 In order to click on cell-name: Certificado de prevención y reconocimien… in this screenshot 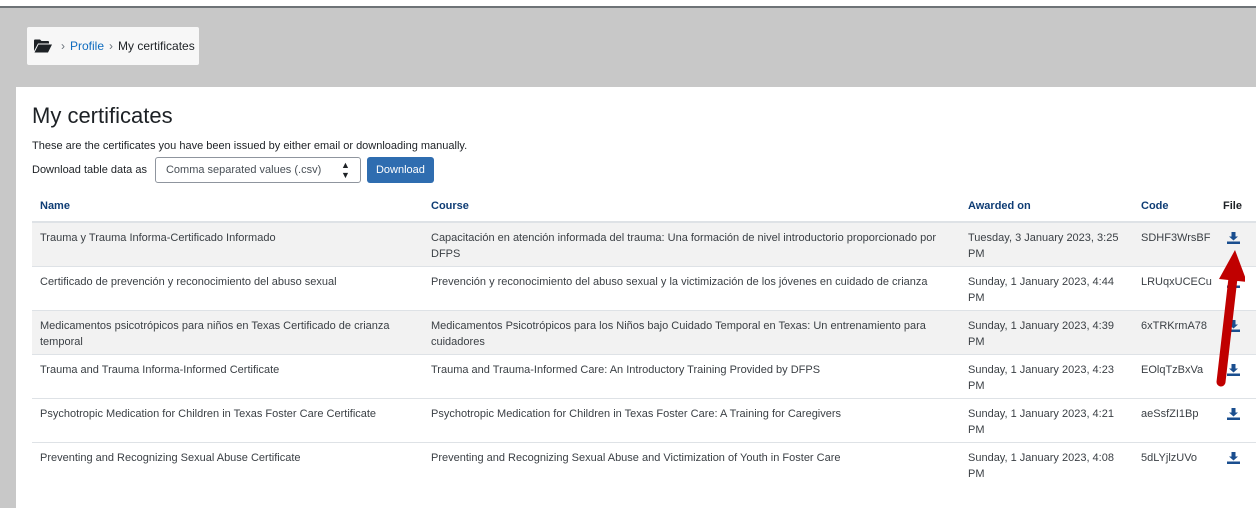, I will do `click(227, 287)`.